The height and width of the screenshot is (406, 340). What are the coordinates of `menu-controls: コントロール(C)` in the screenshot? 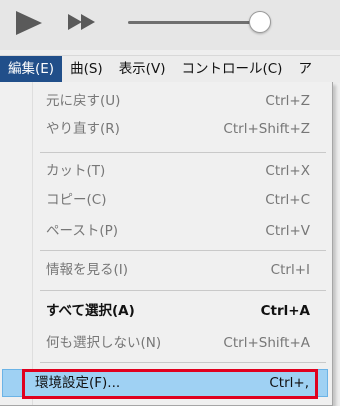 It's located at (231, 69).